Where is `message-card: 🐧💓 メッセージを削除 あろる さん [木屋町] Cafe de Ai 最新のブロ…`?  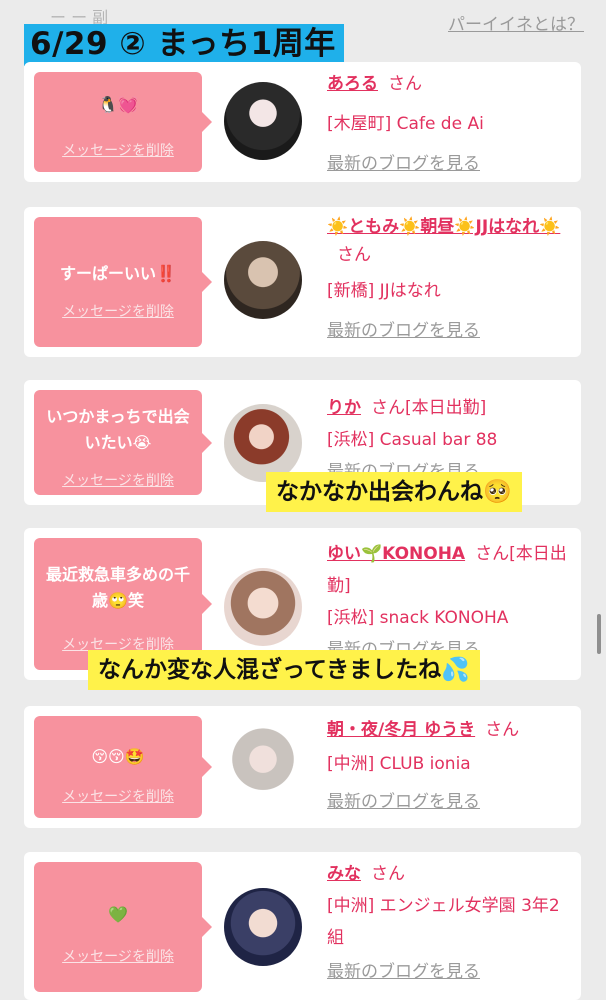 message-card: 🐧💓 メッセージを削除 あろる さん [木屋町] Cafe de Ai 最新のブロ… is located at coordinates (302, 122).